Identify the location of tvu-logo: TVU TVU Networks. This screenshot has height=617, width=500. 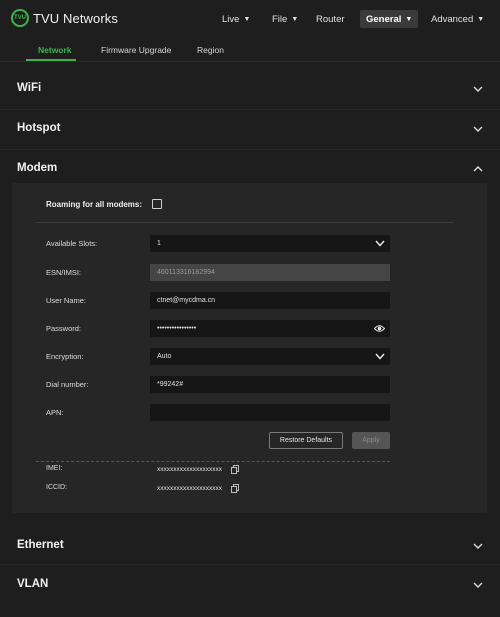
(64, 18).